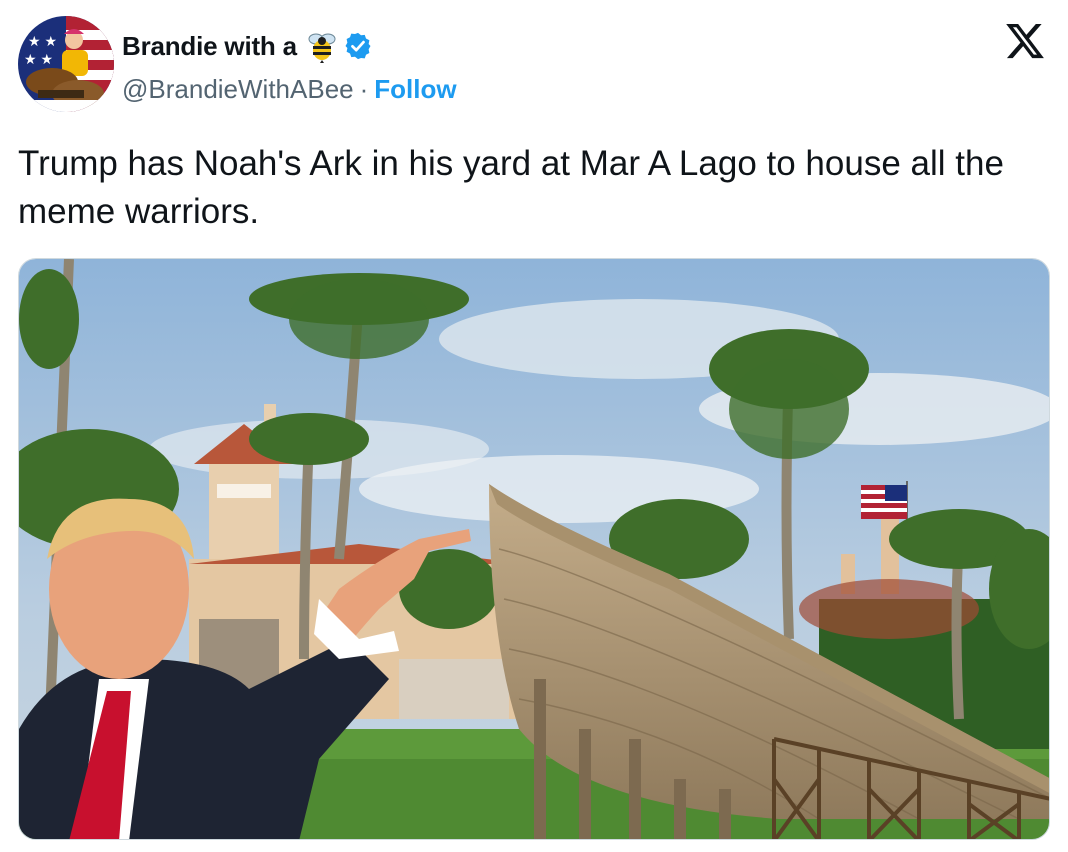  I want to click on handle-row: @BrandieWithABee · Follow, so click(289, 89).